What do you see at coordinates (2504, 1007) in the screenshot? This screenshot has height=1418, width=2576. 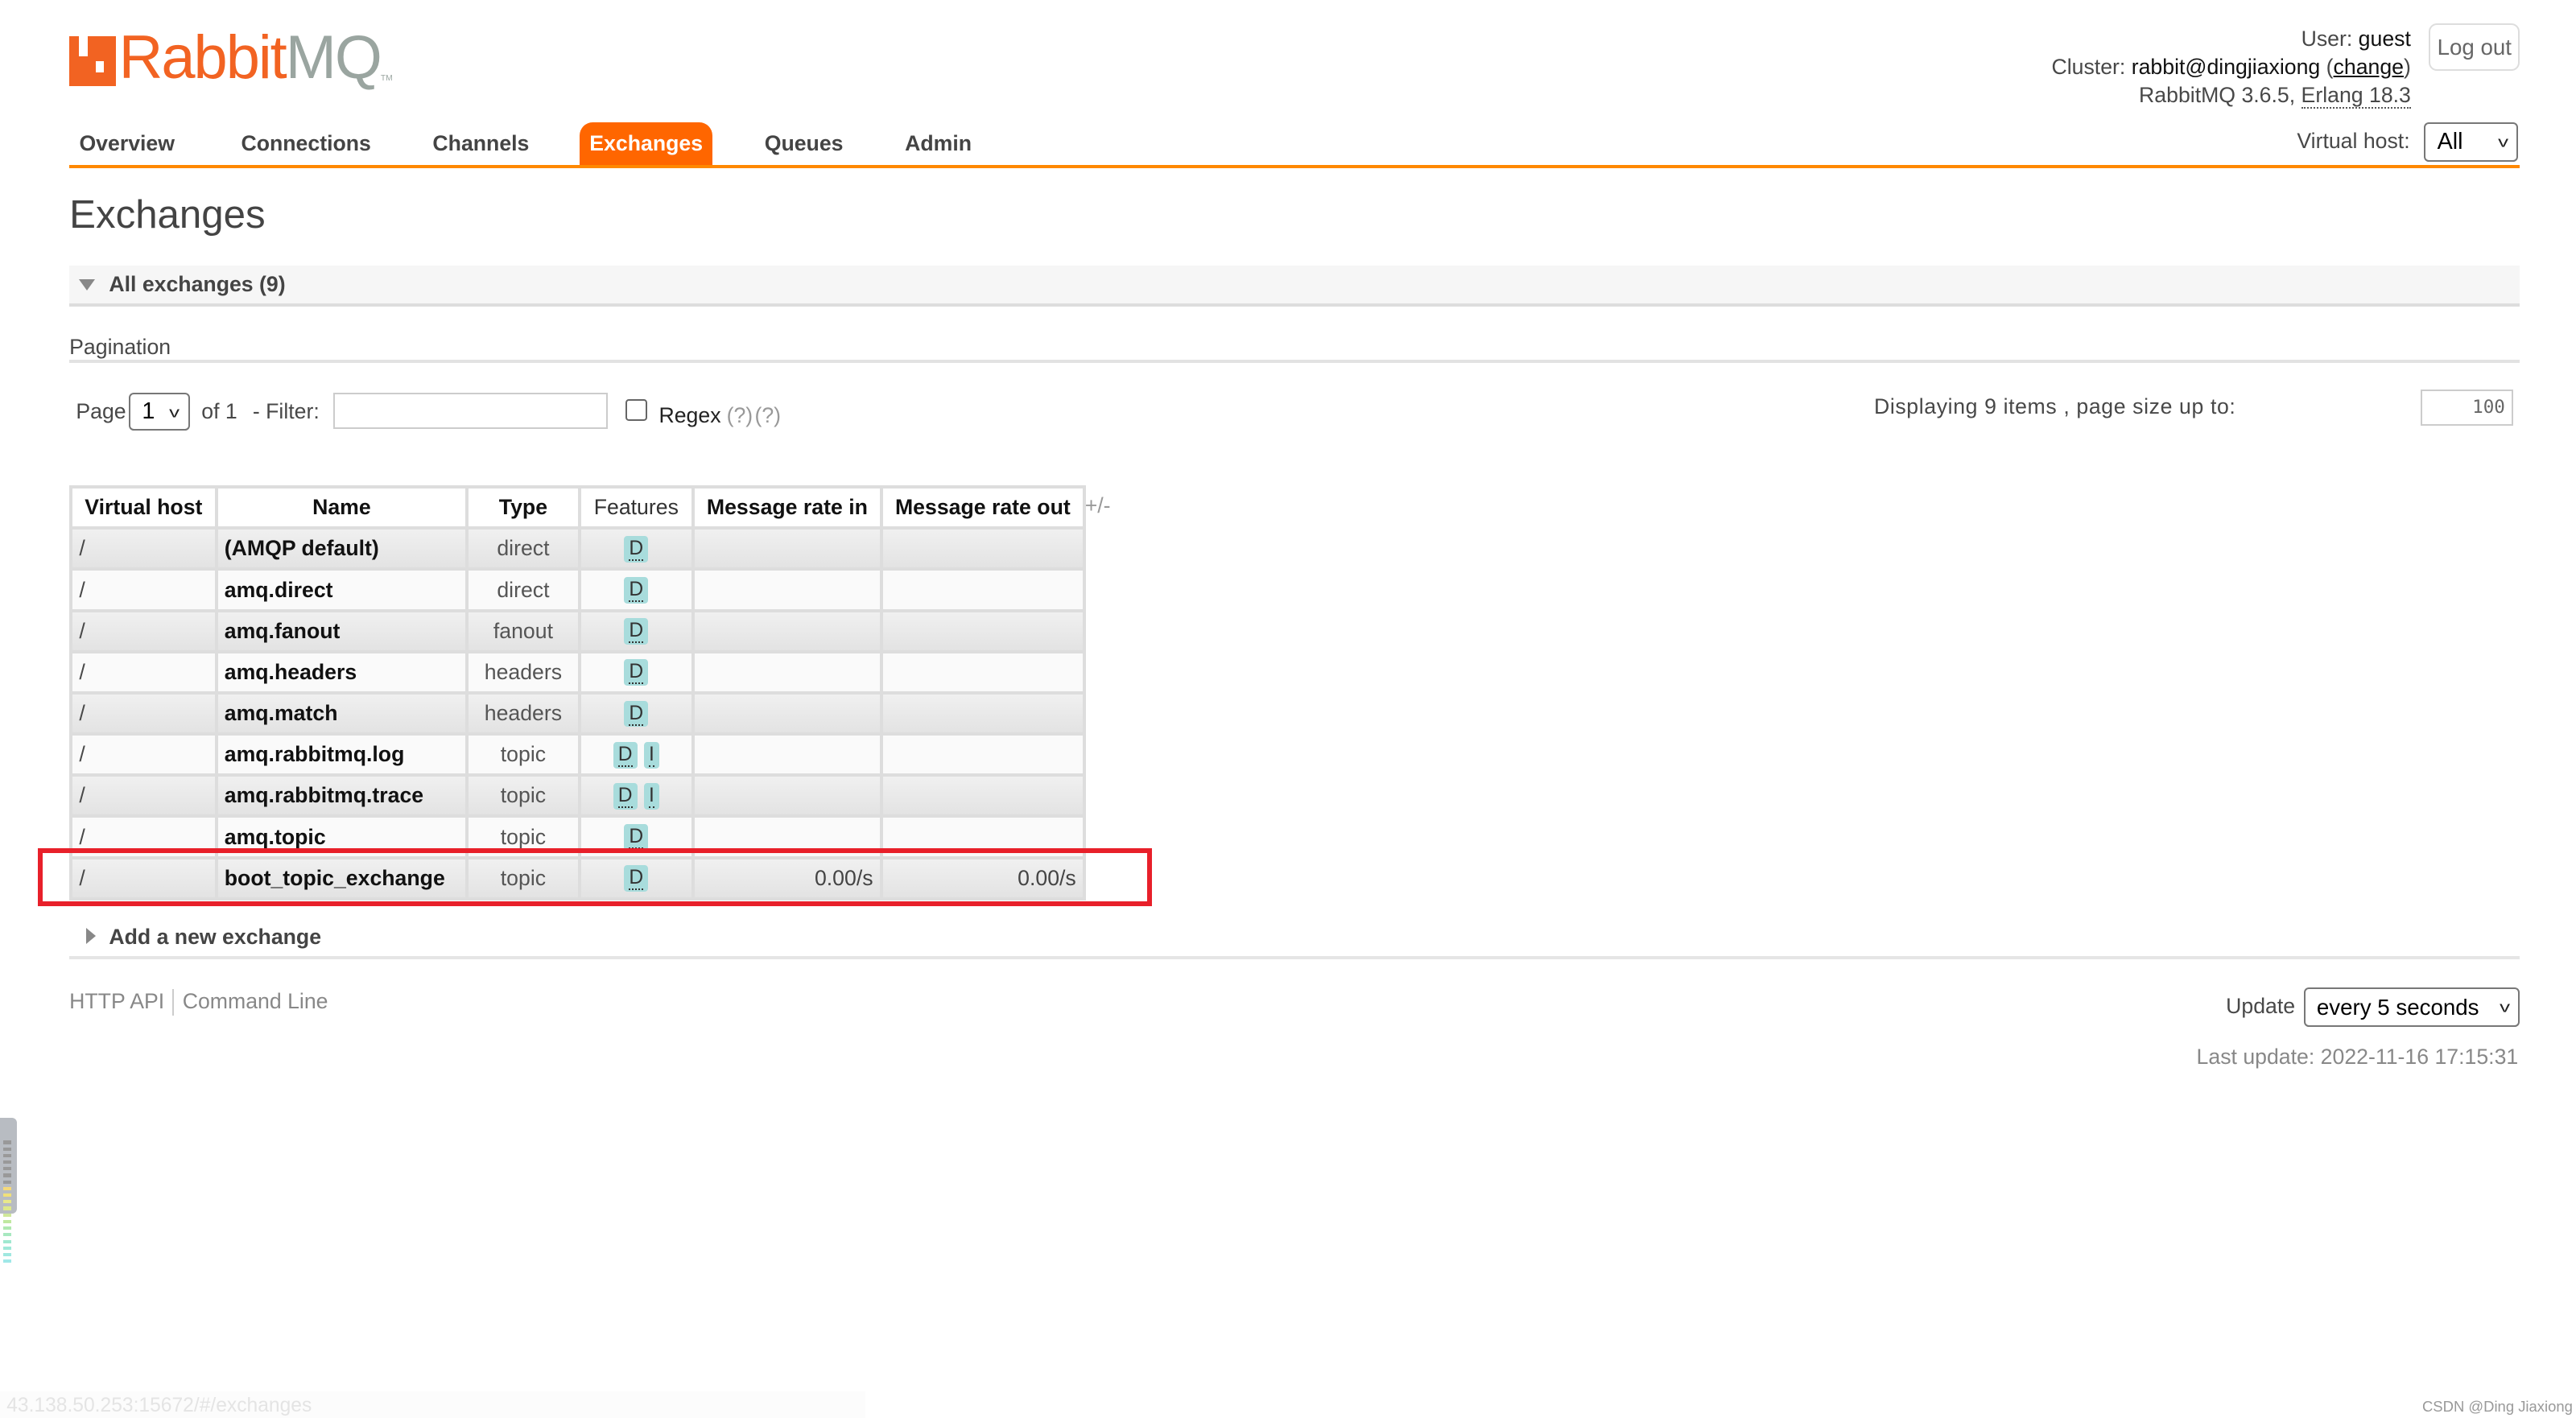 I see `chevron-down-icon: v` at bounding box center [2504, 1007].